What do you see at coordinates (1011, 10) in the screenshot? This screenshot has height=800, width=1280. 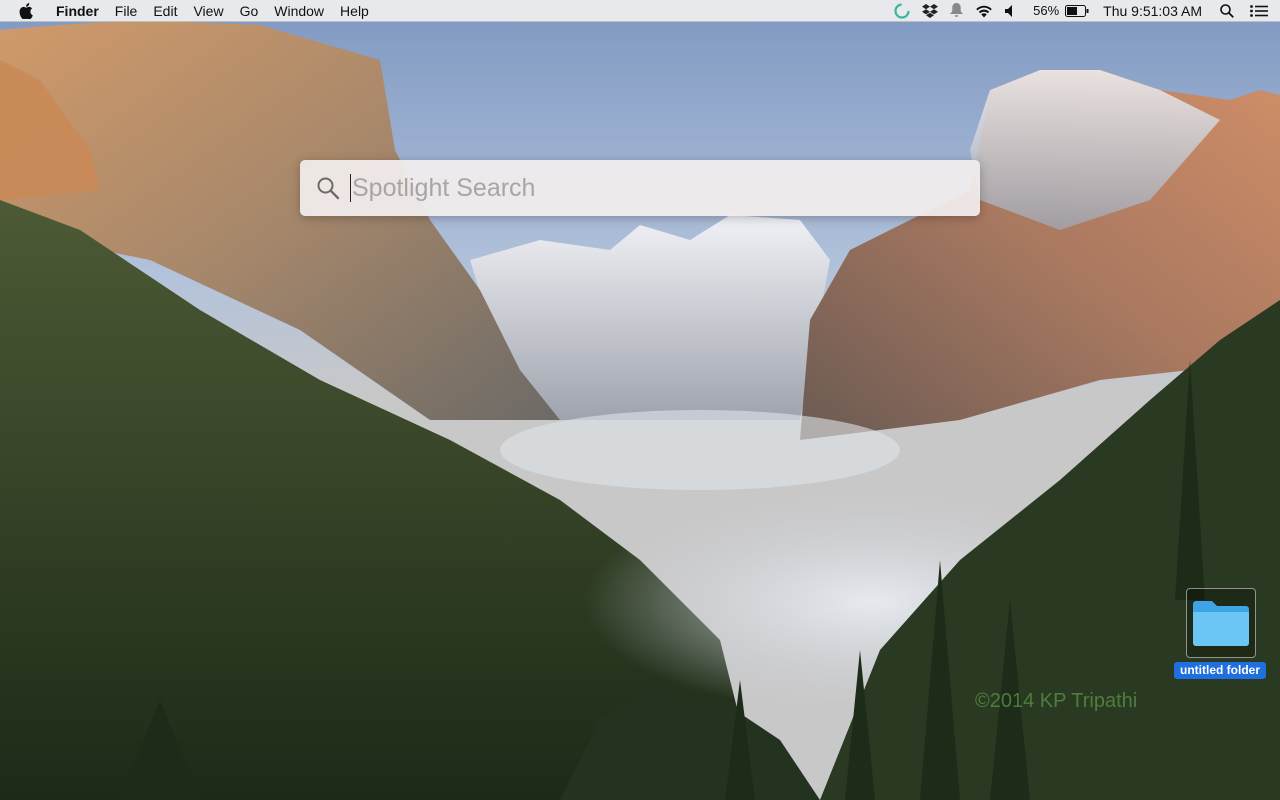 I see `volume-icon` at bounding box center [1011, 10].